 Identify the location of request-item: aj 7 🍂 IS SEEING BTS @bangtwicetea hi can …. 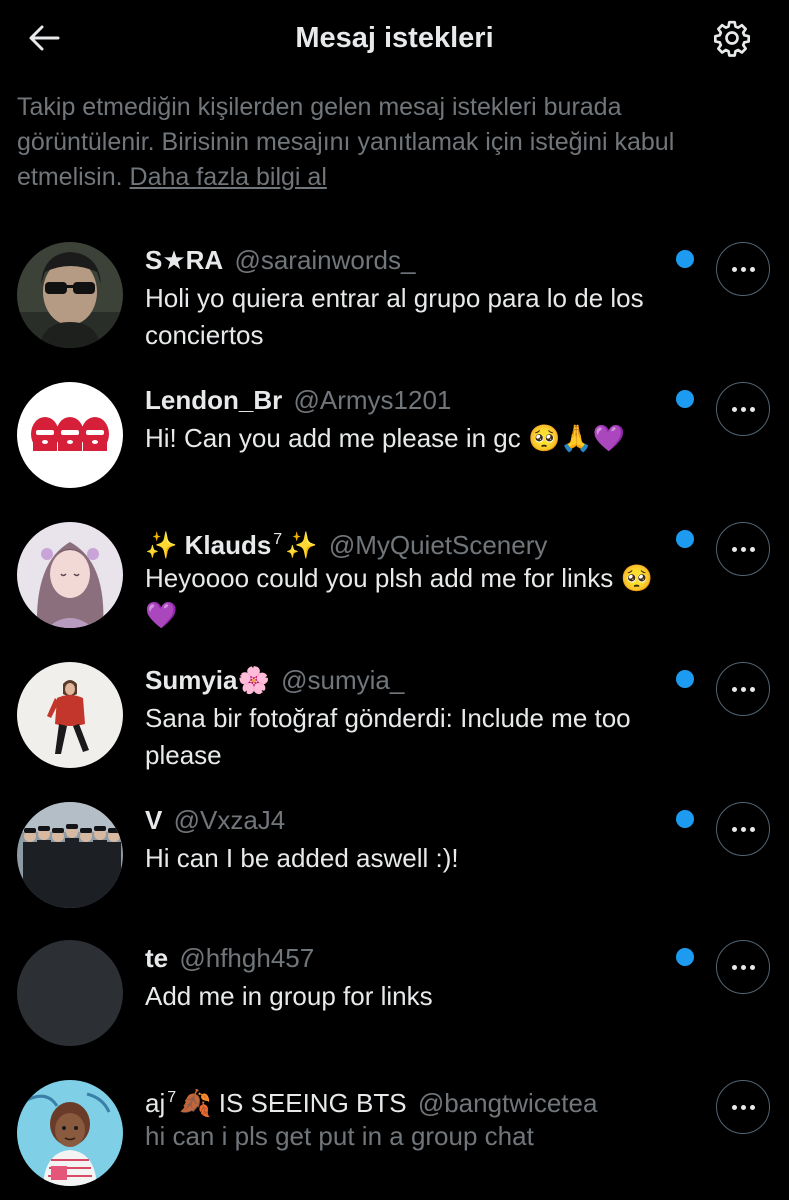
(394, 1130).